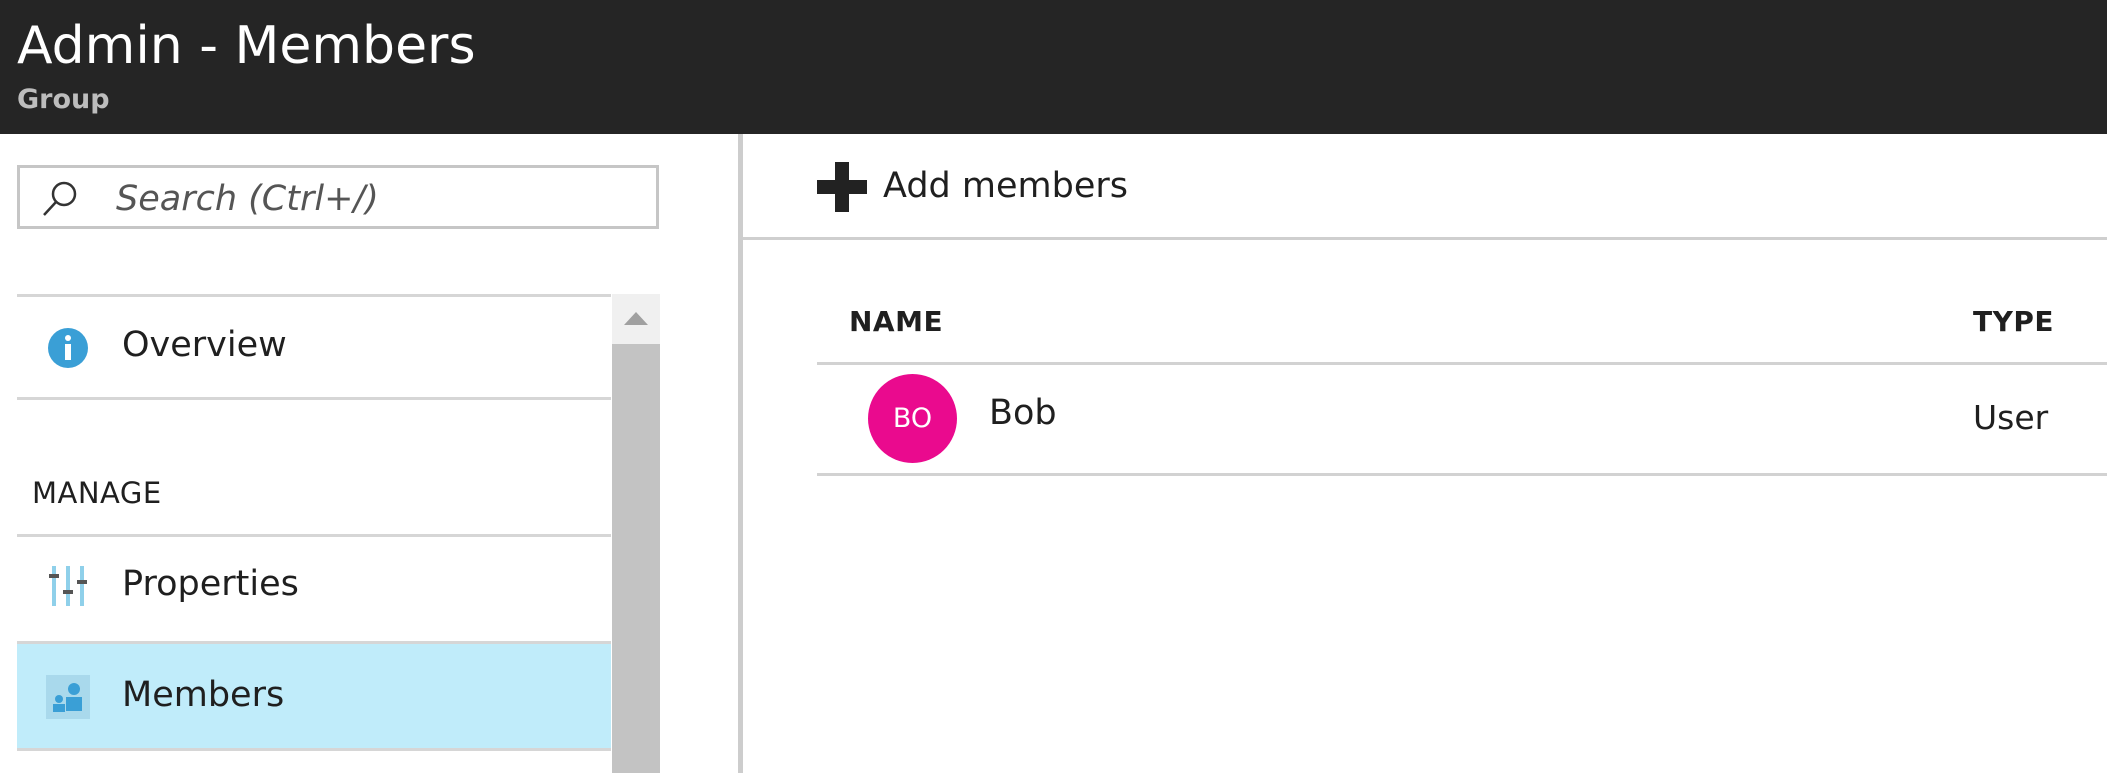 The width and height of the screenshot is (2107, 773). What do you see at coordinates (68, 697) in the screenshot?
I see `members-icon` at bounding box center [68, 697].